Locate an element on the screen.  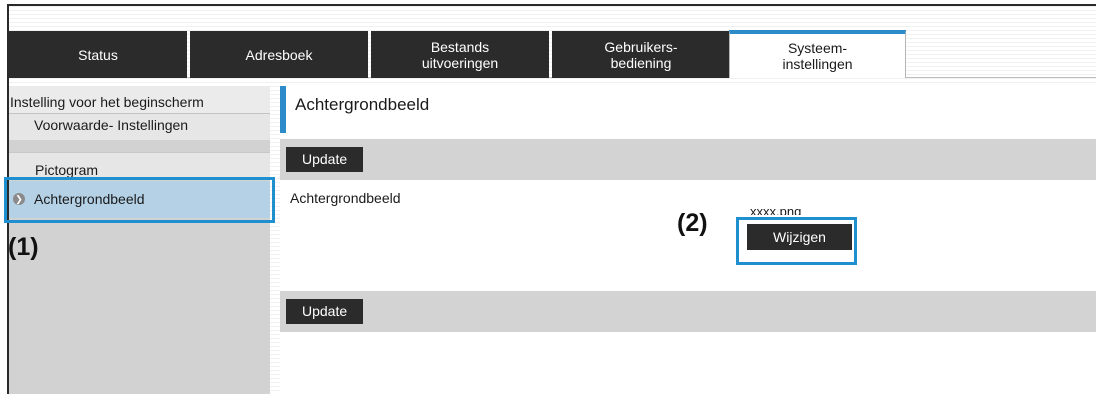
file-name: xxxx.png is located at coordinates (776, 209).